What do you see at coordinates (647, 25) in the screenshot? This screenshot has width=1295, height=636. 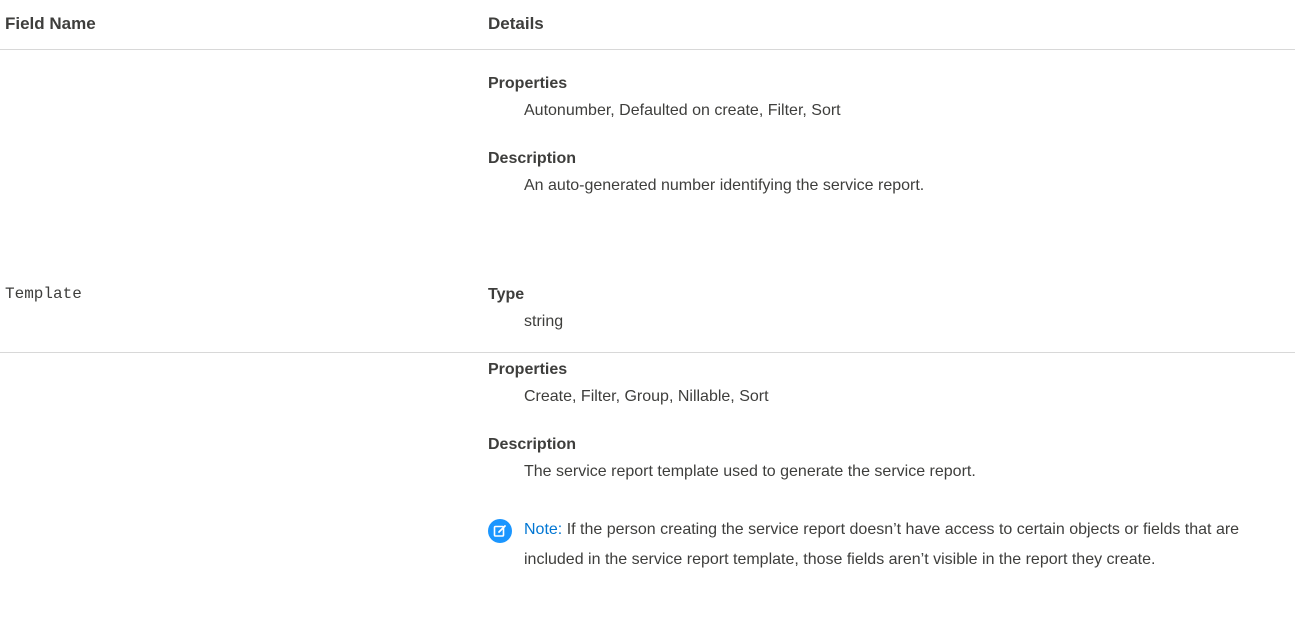 I see `table-header-row: Field Name Details` at bounding box center [647, 25].